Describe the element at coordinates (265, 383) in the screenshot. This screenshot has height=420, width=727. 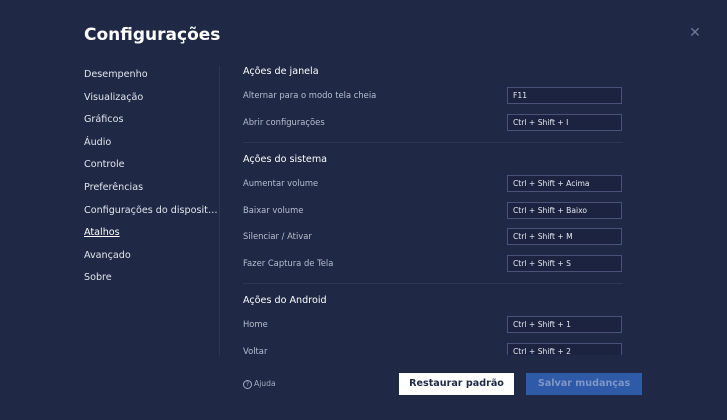
I see `help-label: Ajuda` at that location.